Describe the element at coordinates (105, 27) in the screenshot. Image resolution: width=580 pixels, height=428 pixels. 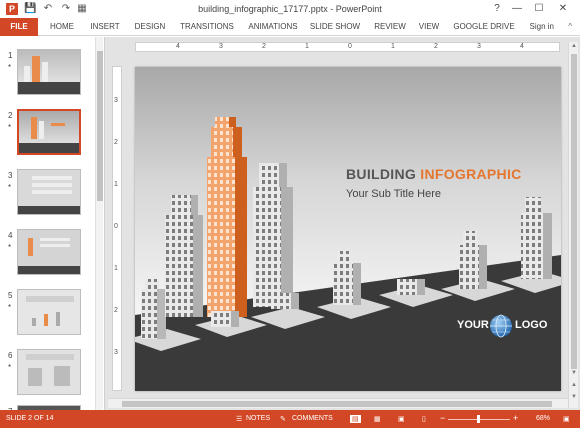
I see `tab-insert: INSERT` at that location.